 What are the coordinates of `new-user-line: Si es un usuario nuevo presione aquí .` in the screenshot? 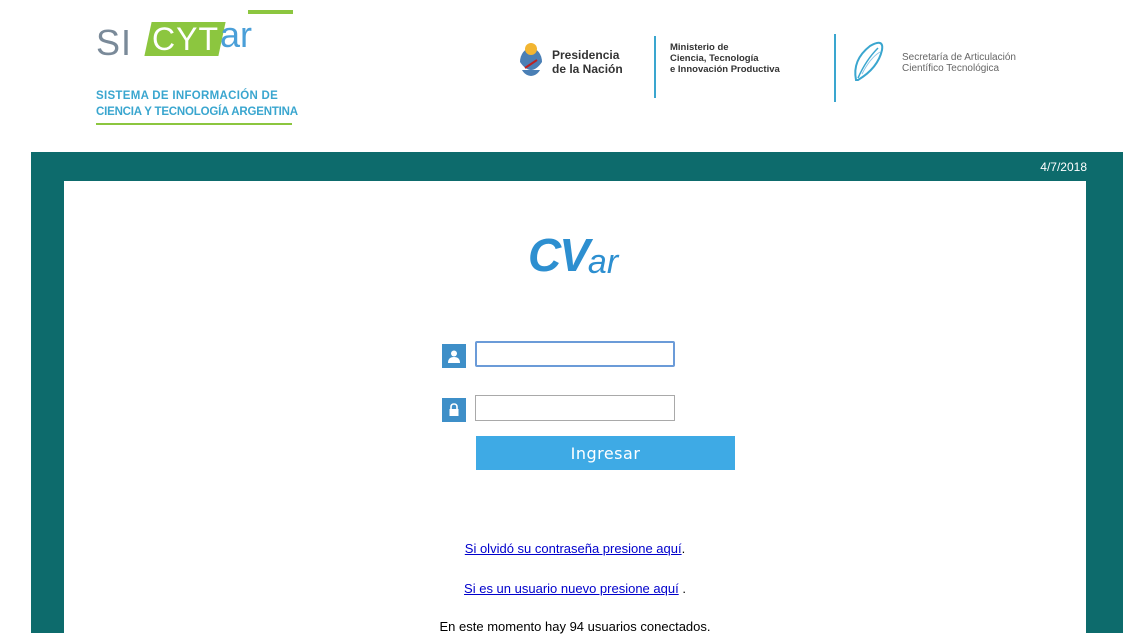 It's located at (575, 588).